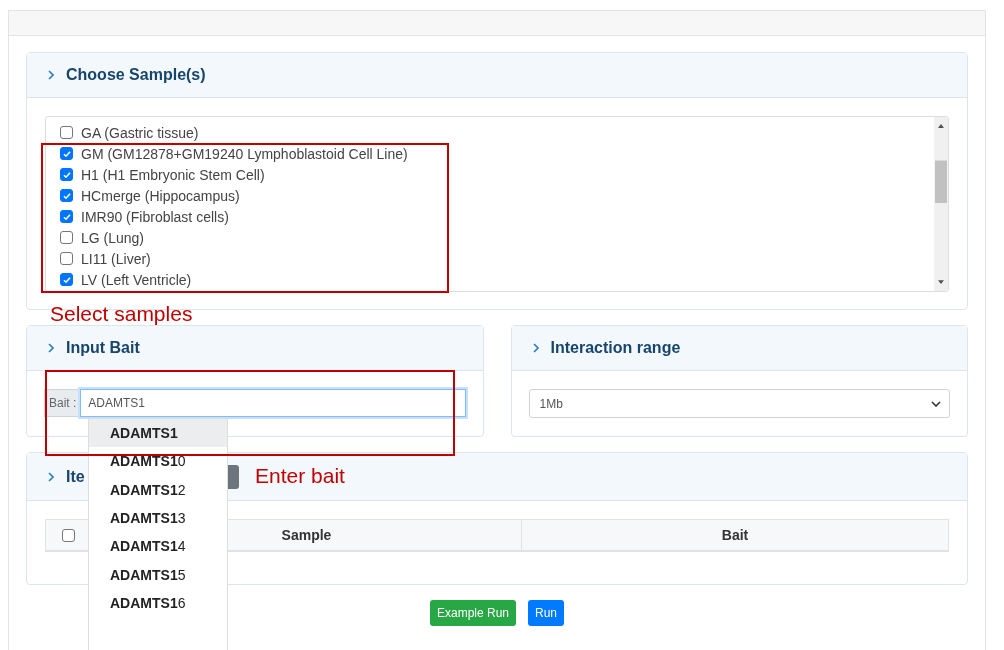 Image resolution: width=1004 pixels, height=650 pixels. What do you see at coordinates (158, 489) in the screenshot?
I see `suggestion-item: ADAMTS12` at bounding box center [158, 489].